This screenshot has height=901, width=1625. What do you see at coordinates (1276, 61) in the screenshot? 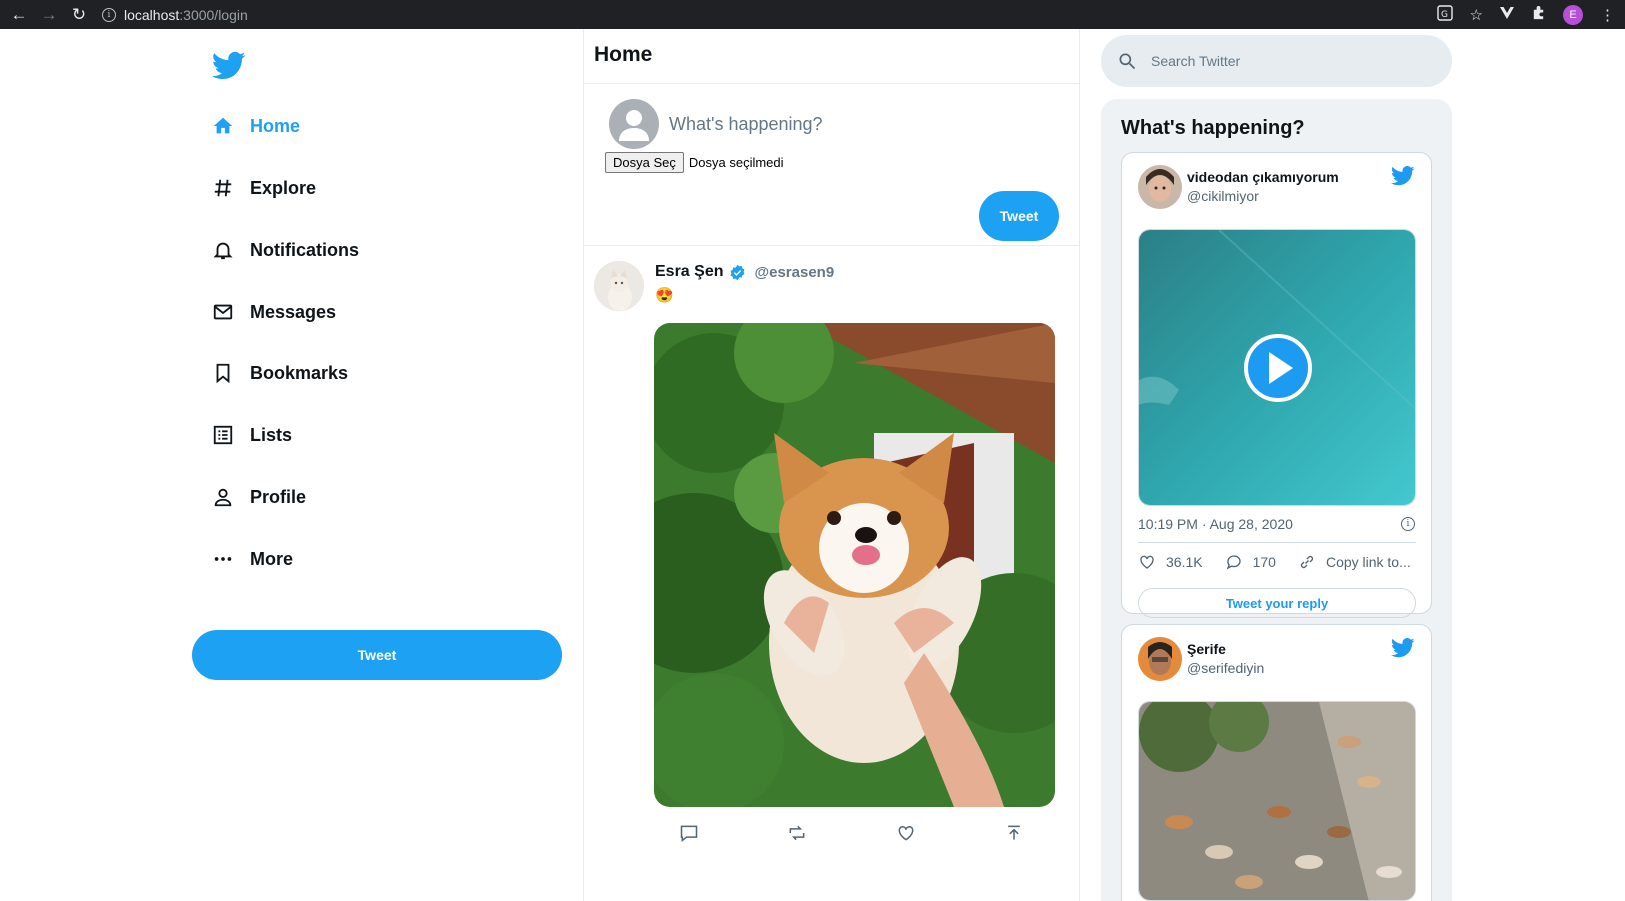
I see `search-input: Search Twitter` at bounding box center [1276, 61].